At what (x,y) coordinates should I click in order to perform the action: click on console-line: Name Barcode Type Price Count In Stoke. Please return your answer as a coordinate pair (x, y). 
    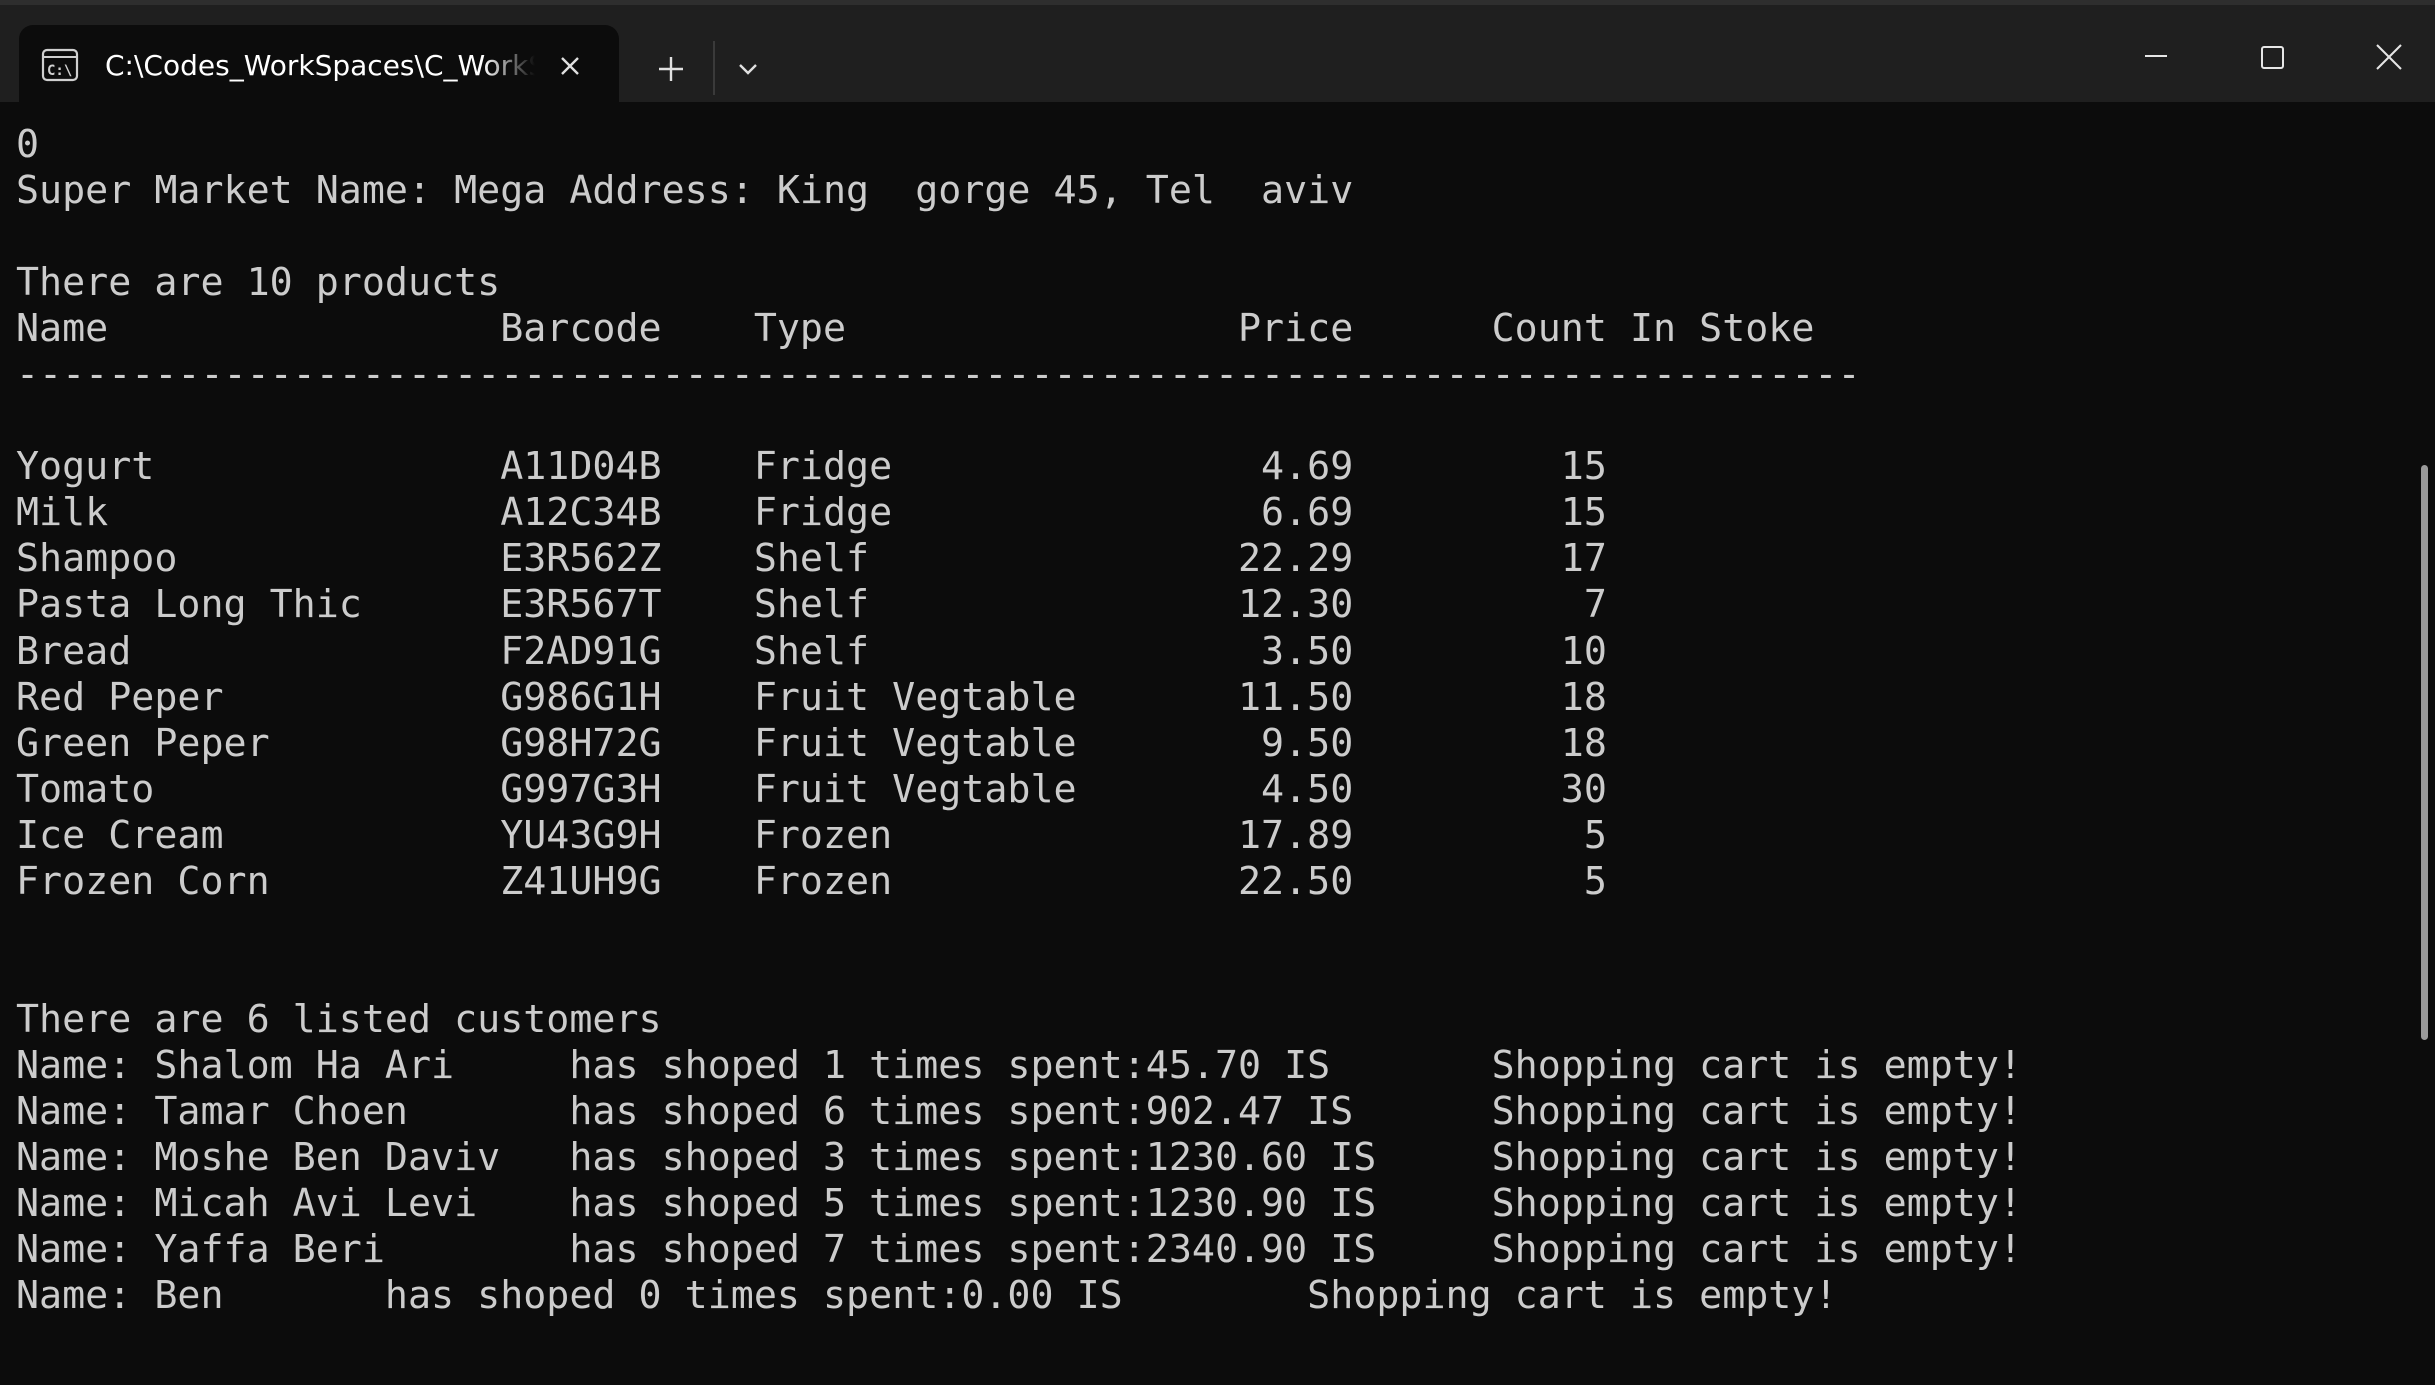
    Looking at the image, I should click on (915, 329).